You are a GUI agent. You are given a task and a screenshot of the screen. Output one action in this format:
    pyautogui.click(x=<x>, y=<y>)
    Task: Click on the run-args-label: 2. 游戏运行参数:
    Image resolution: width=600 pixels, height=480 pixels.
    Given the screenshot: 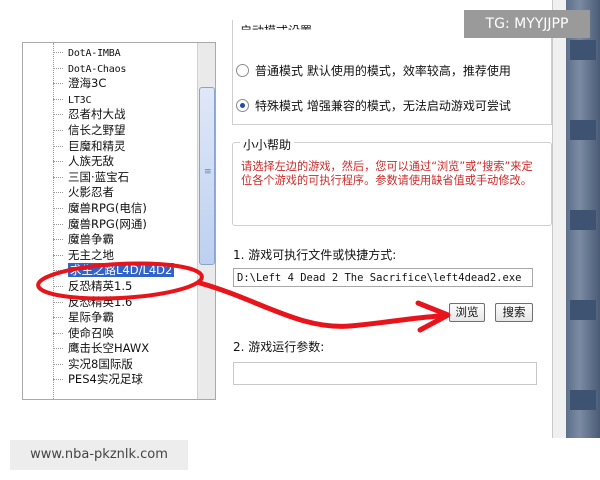 What is the action you would take?
    pyautogui.click(x=279, y=347)
    